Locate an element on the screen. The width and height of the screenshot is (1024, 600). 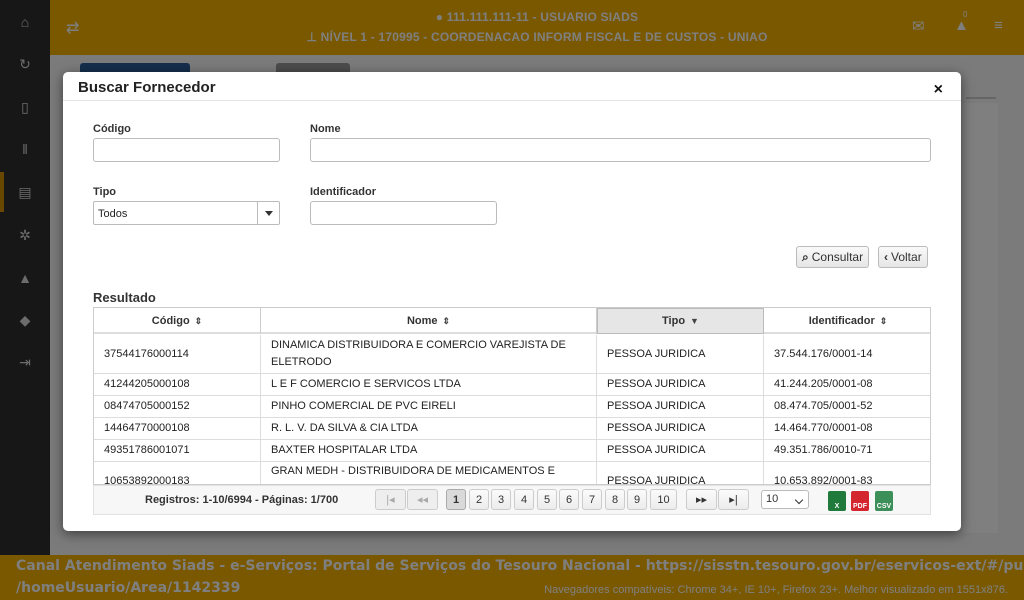
cell-identificador: 10.653.892/0001-83 is located at coordinates (823, 479).